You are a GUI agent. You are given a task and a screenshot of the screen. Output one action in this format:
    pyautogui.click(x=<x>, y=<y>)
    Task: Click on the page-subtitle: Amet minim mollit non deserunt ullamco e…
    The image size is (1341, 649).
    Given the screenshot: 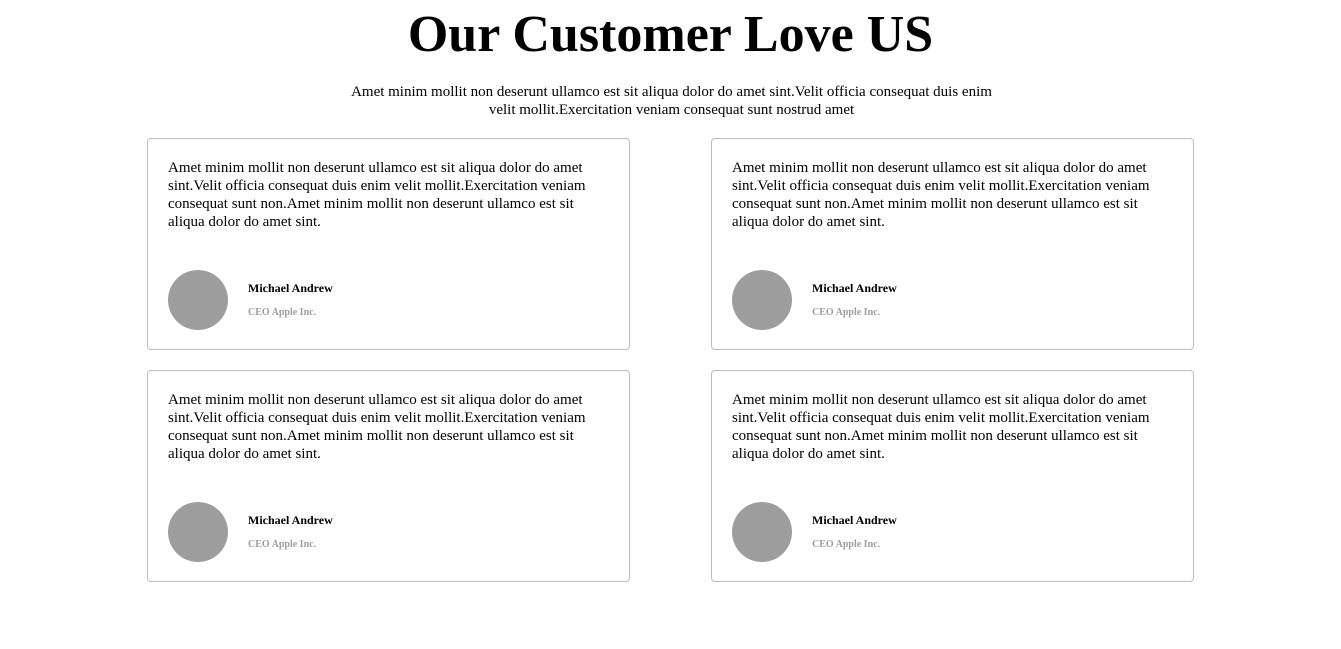 What is the action you would take?
    pyautogui.click(x=671, y=101)
    